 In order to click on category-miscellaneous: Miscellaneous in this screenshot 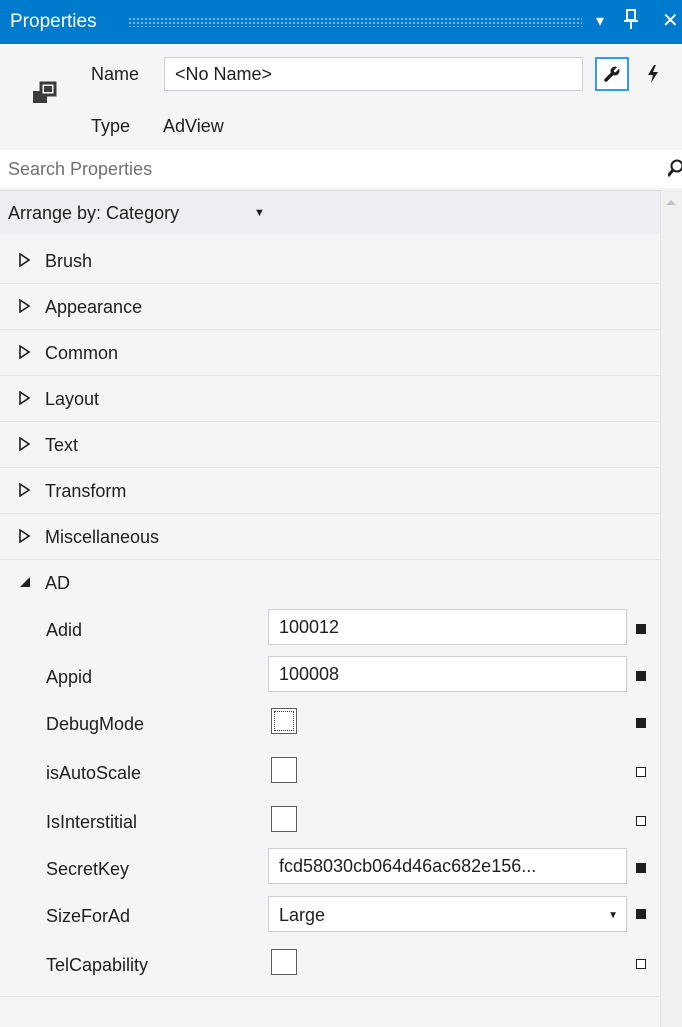, I will do `click(330, 537)`.